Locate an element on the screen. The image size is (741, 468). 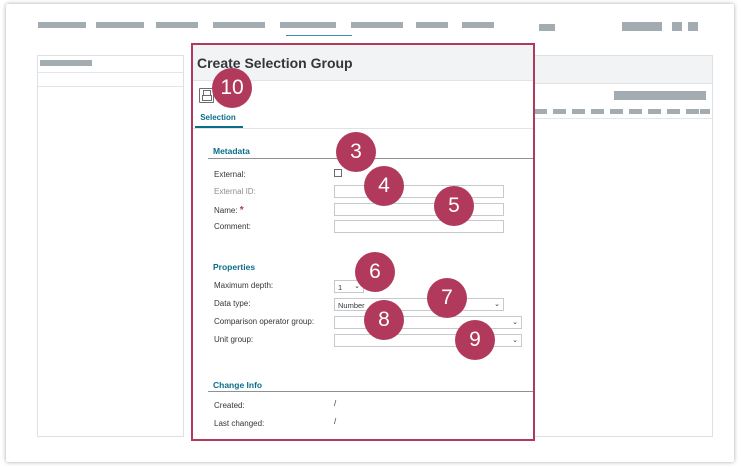
callout-8: 8 is located at coordinates (384, 320).